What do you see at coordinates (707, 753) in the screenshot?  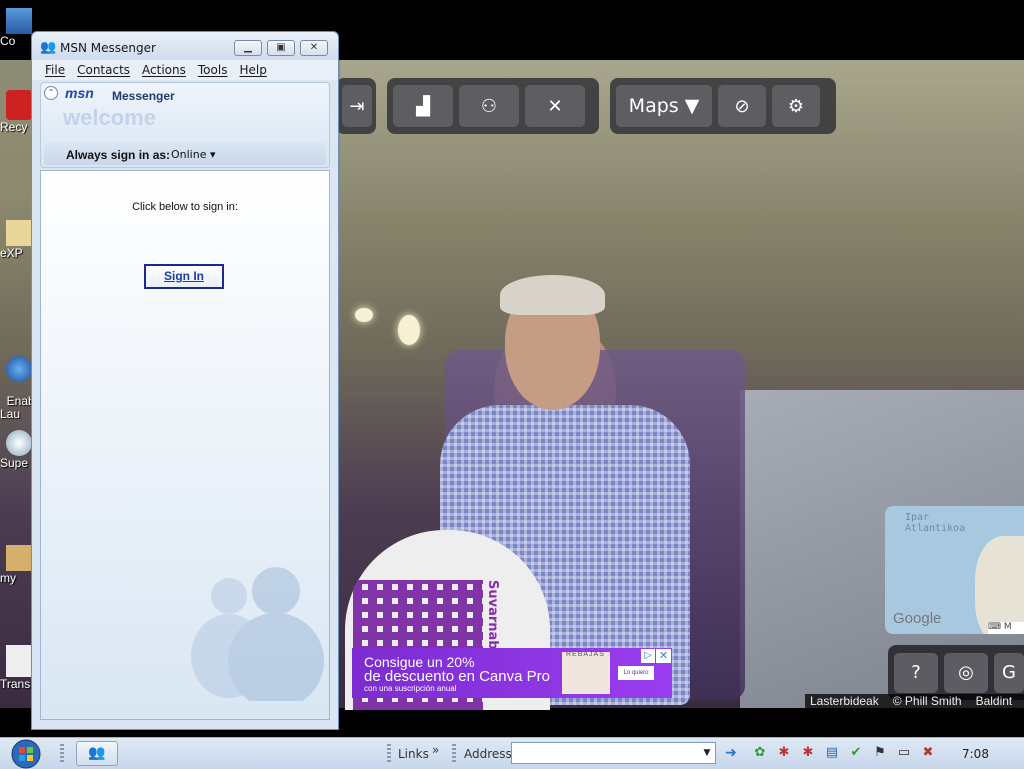 I see `chevron-down-icon: ▼` at bounding box center [707, 753].